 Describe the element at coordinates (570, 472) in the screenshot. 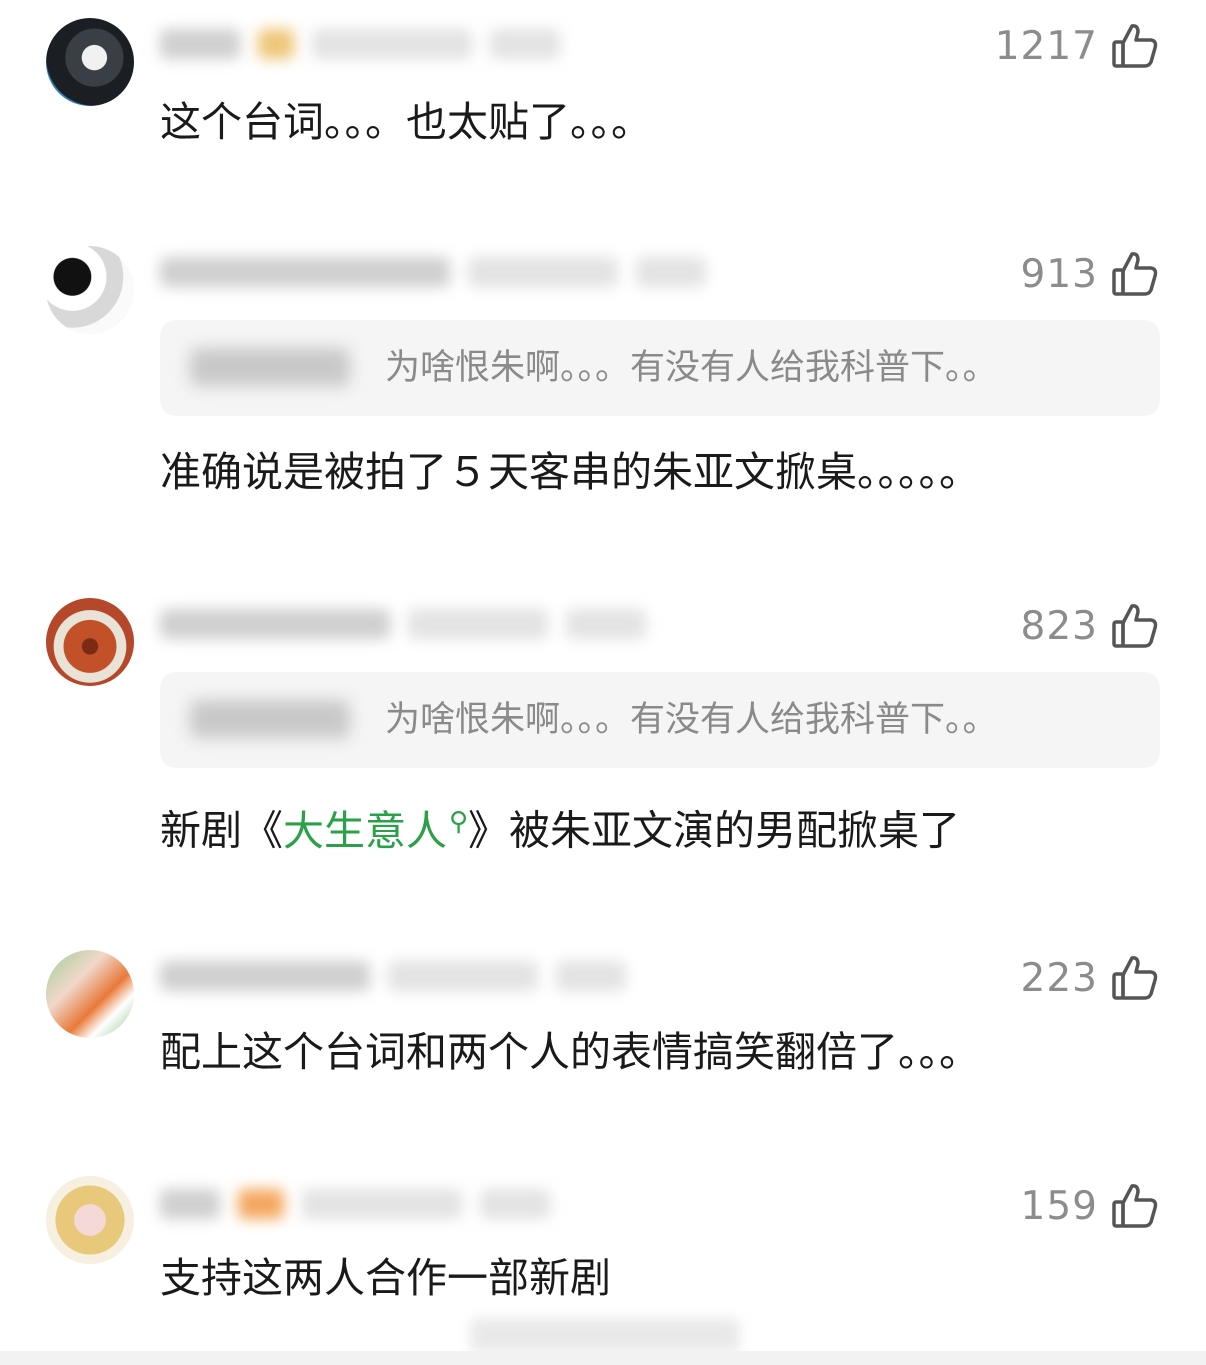

I see `comment-text: 准确说是被拍了５天客串的朱亚文掀桌。。。。。` at that location.